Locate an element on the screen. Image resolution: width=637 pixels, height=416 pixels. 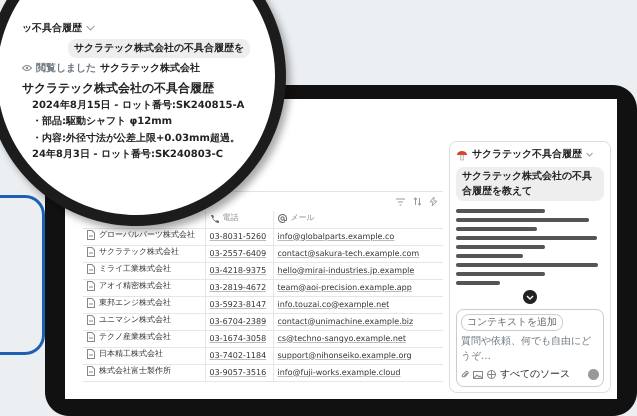
company-name: グローバルパーツ株式会社 is located at coordinates (147, 235).